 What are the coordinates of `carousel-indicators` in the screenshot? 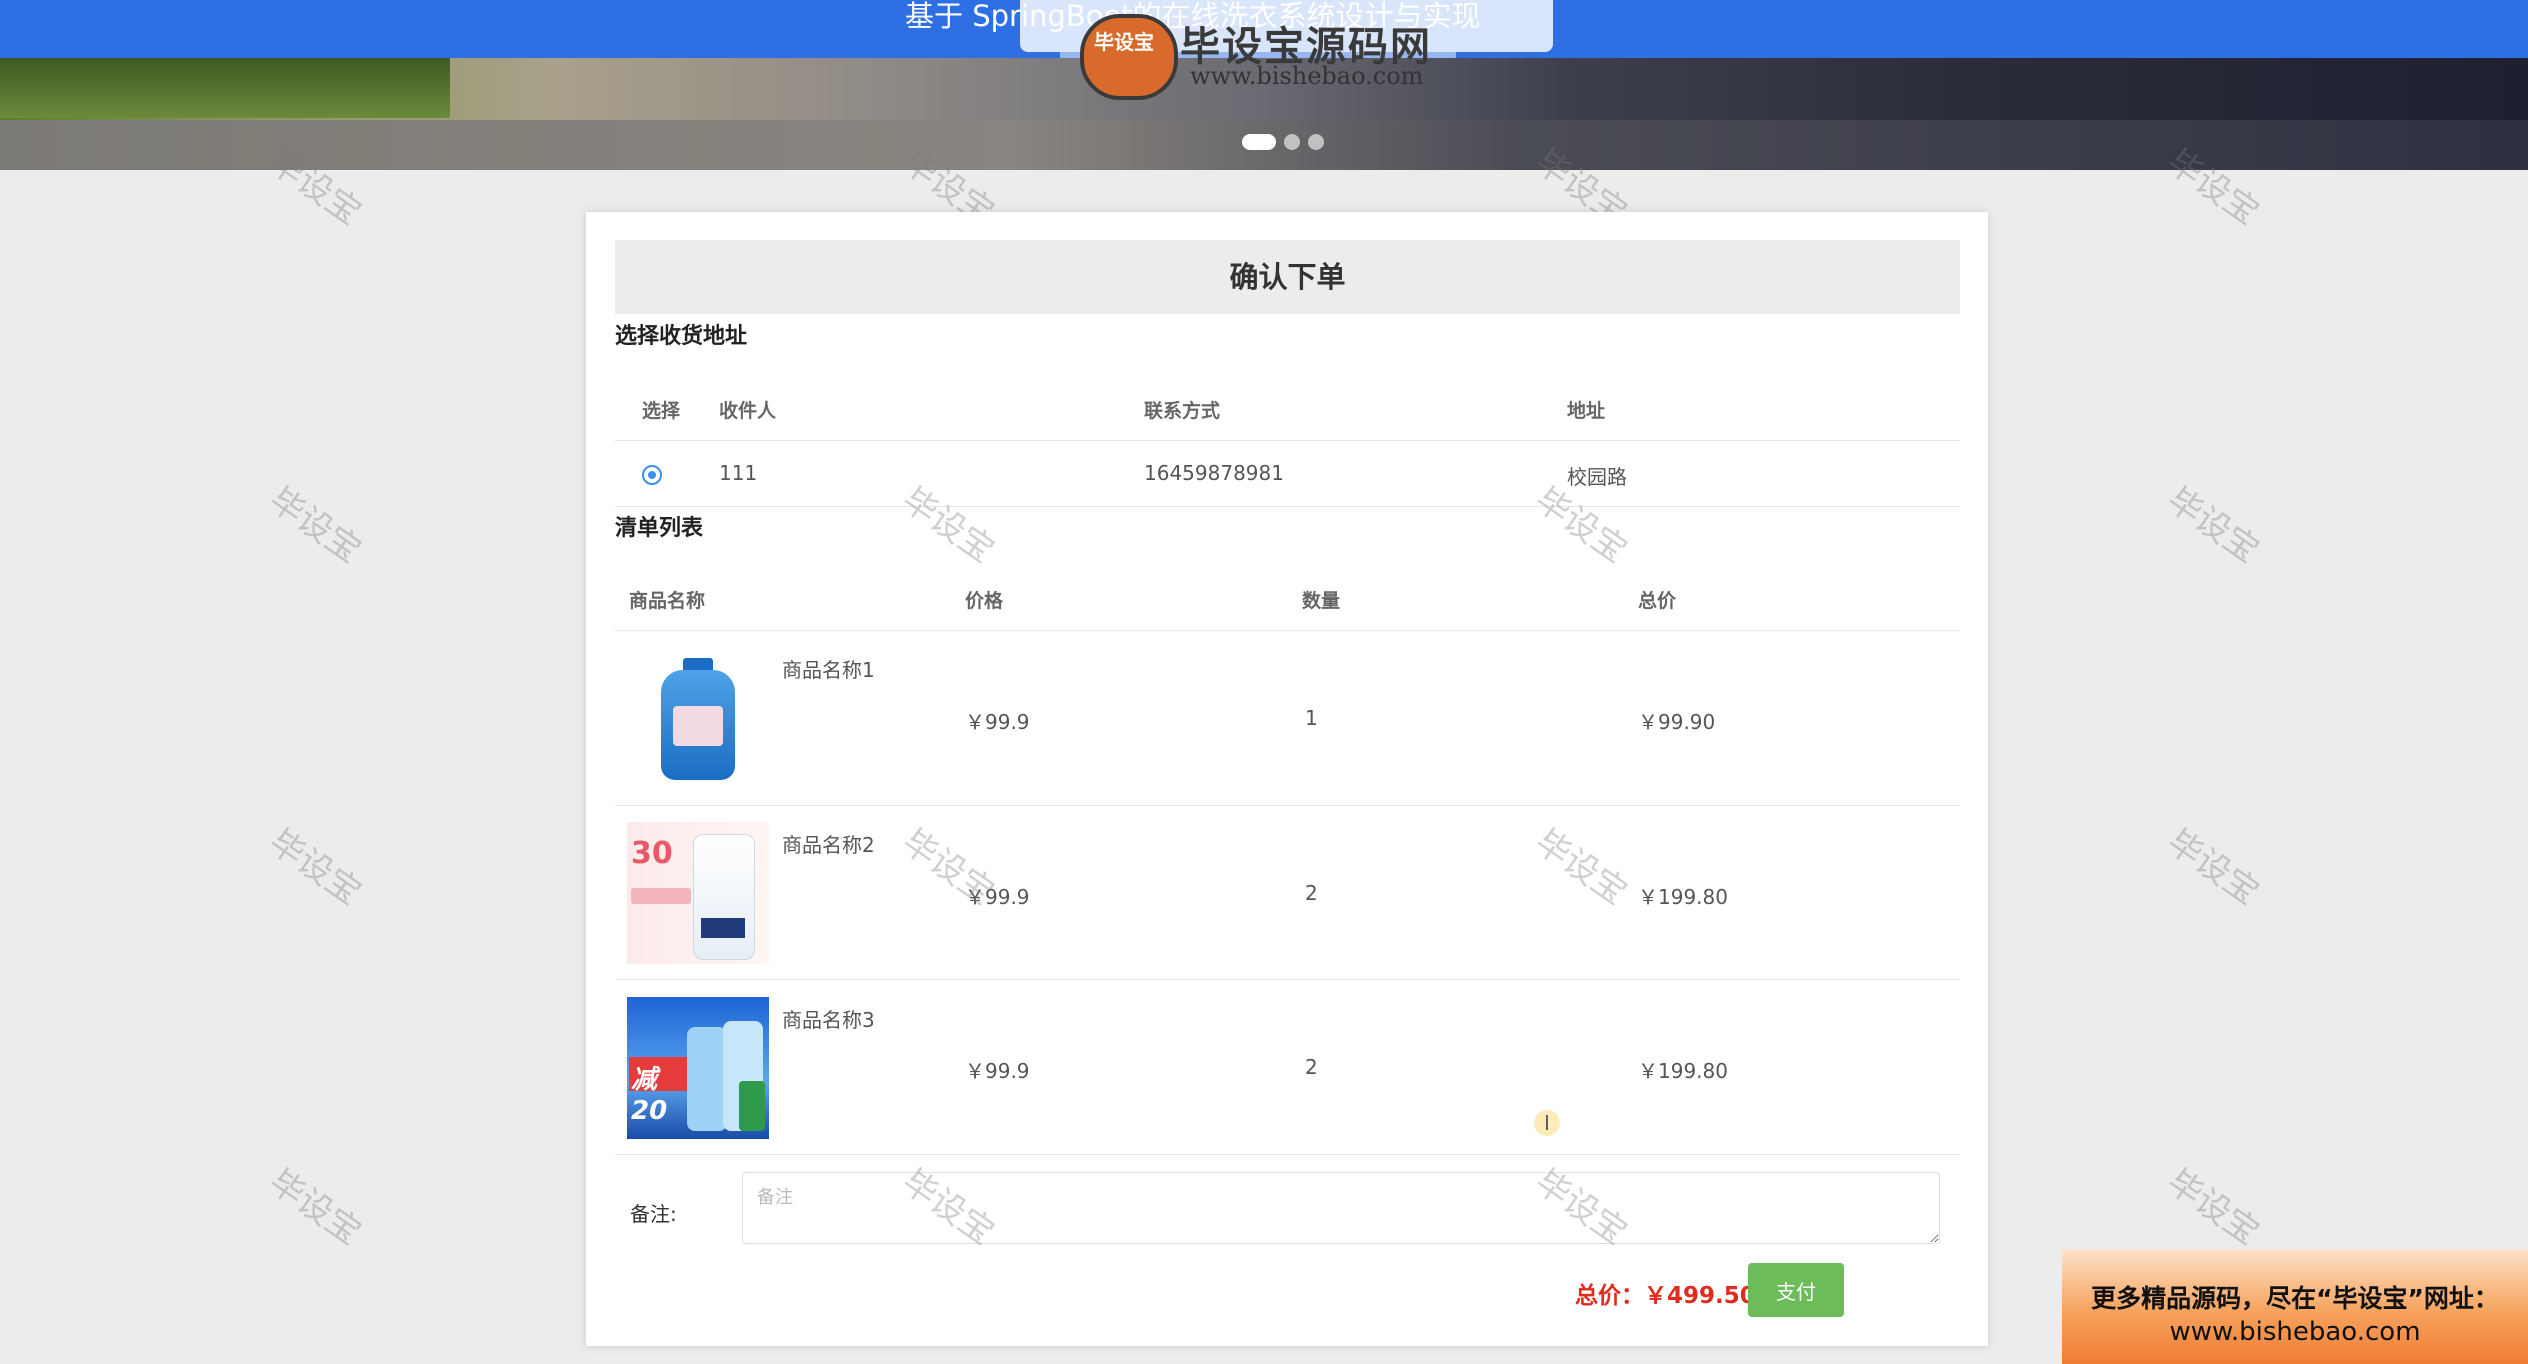 It's located at (1287, 144).